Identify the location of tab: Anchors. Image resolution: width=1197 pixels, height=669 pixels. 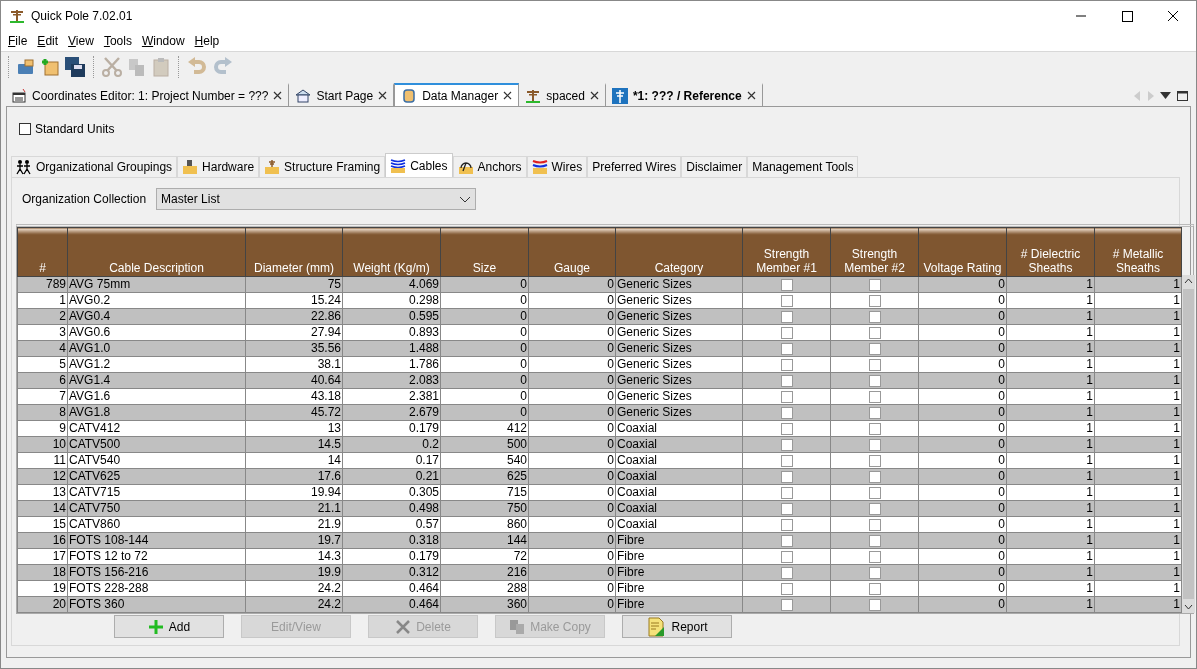
(489, 166).